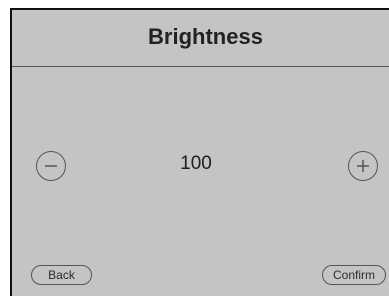  What do you see at coordinates (196, 163) in the screenshot?
I see `brightness-value: 100` at bounding box center [196, 163].